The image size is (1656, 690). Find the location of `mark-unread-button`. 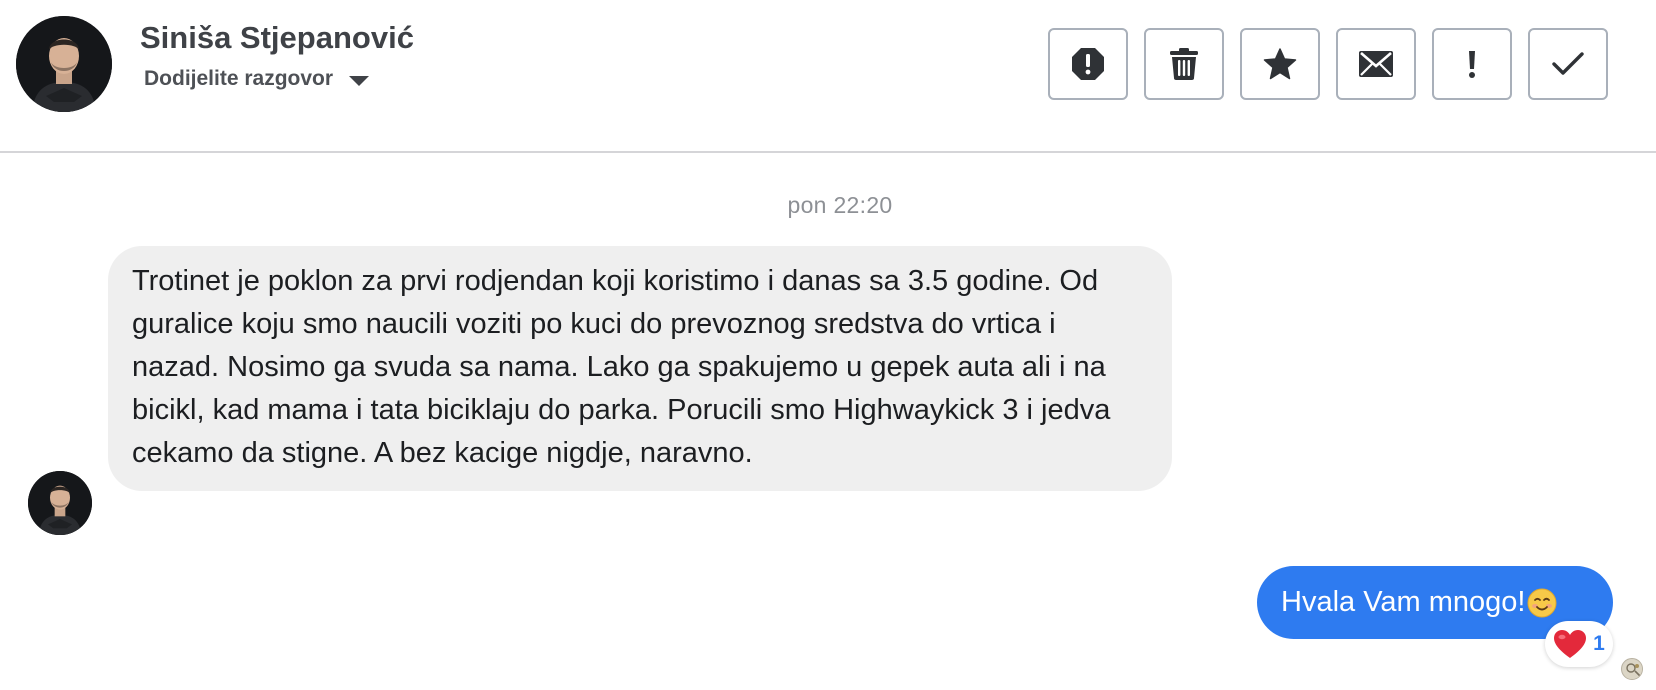

mark-unread-button is located at coordinates (1376, 64).